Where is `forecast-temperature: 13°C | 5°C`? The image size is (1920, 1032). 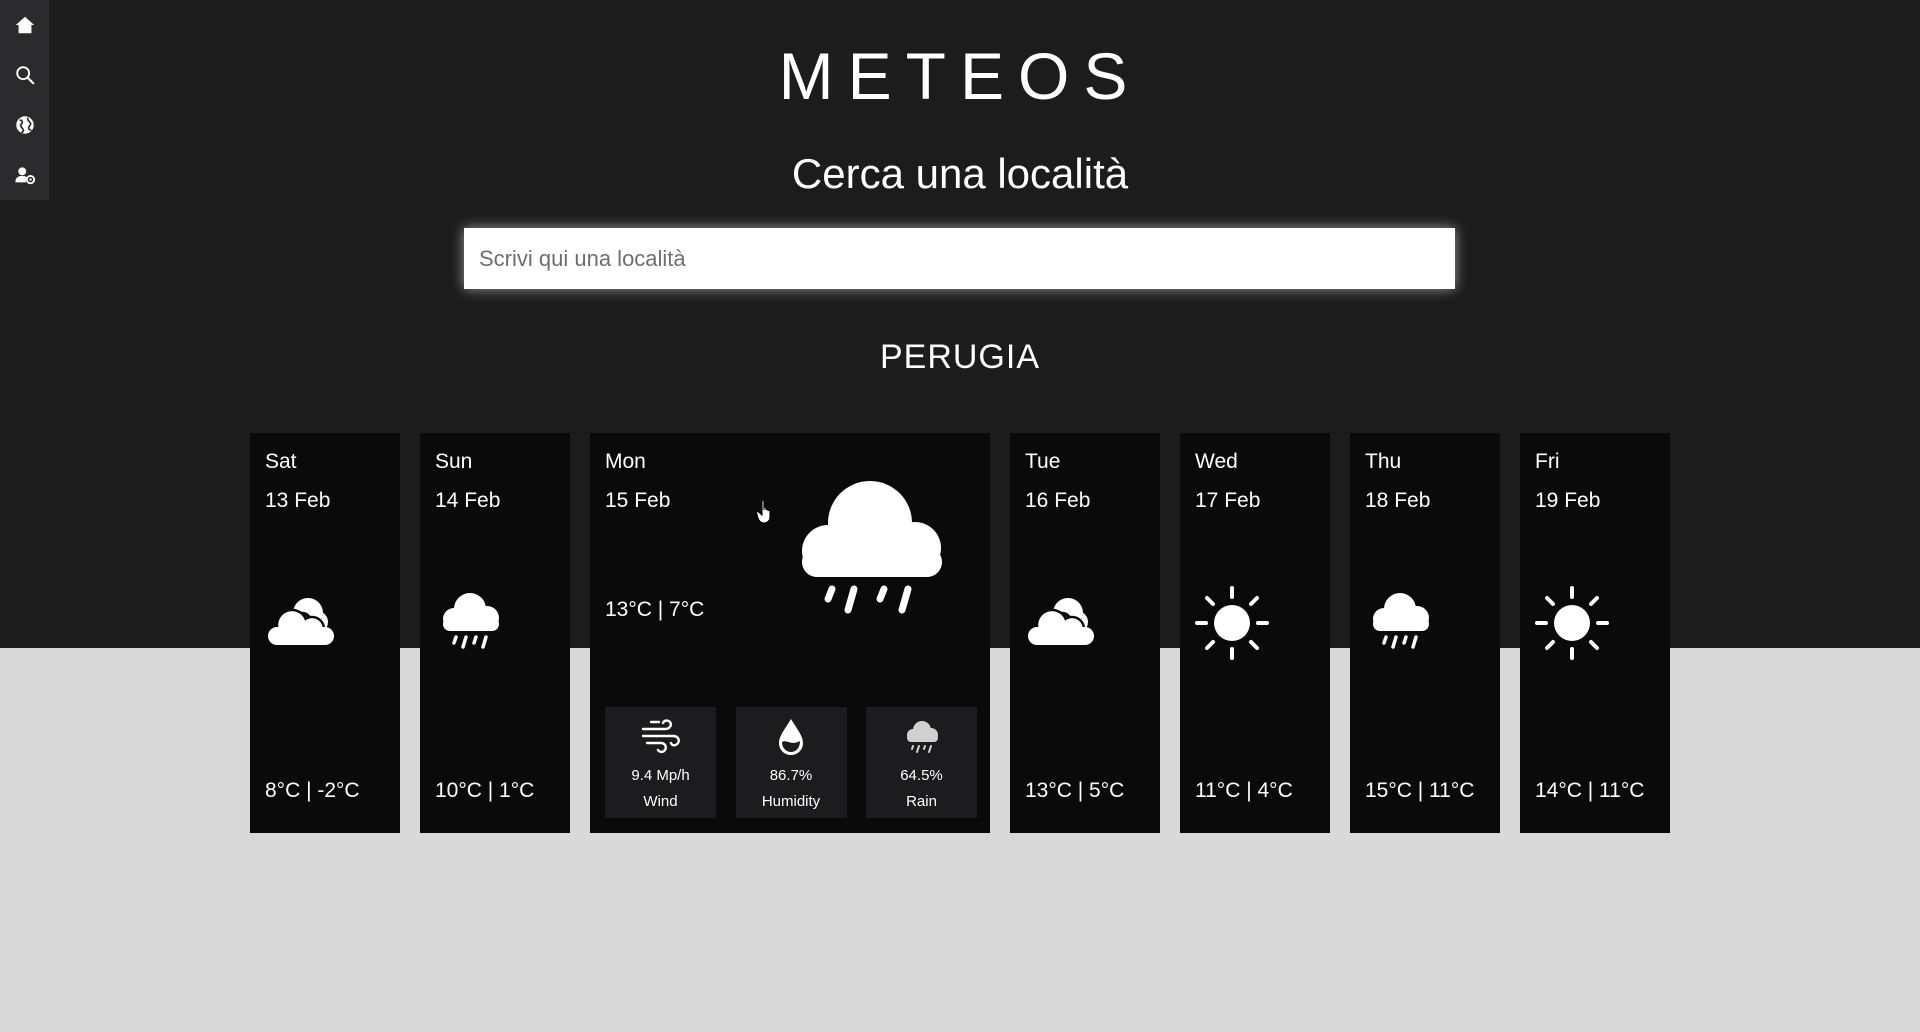 forecast-temperature: 13°C | 5°C is located at coordinates (1075, 790).